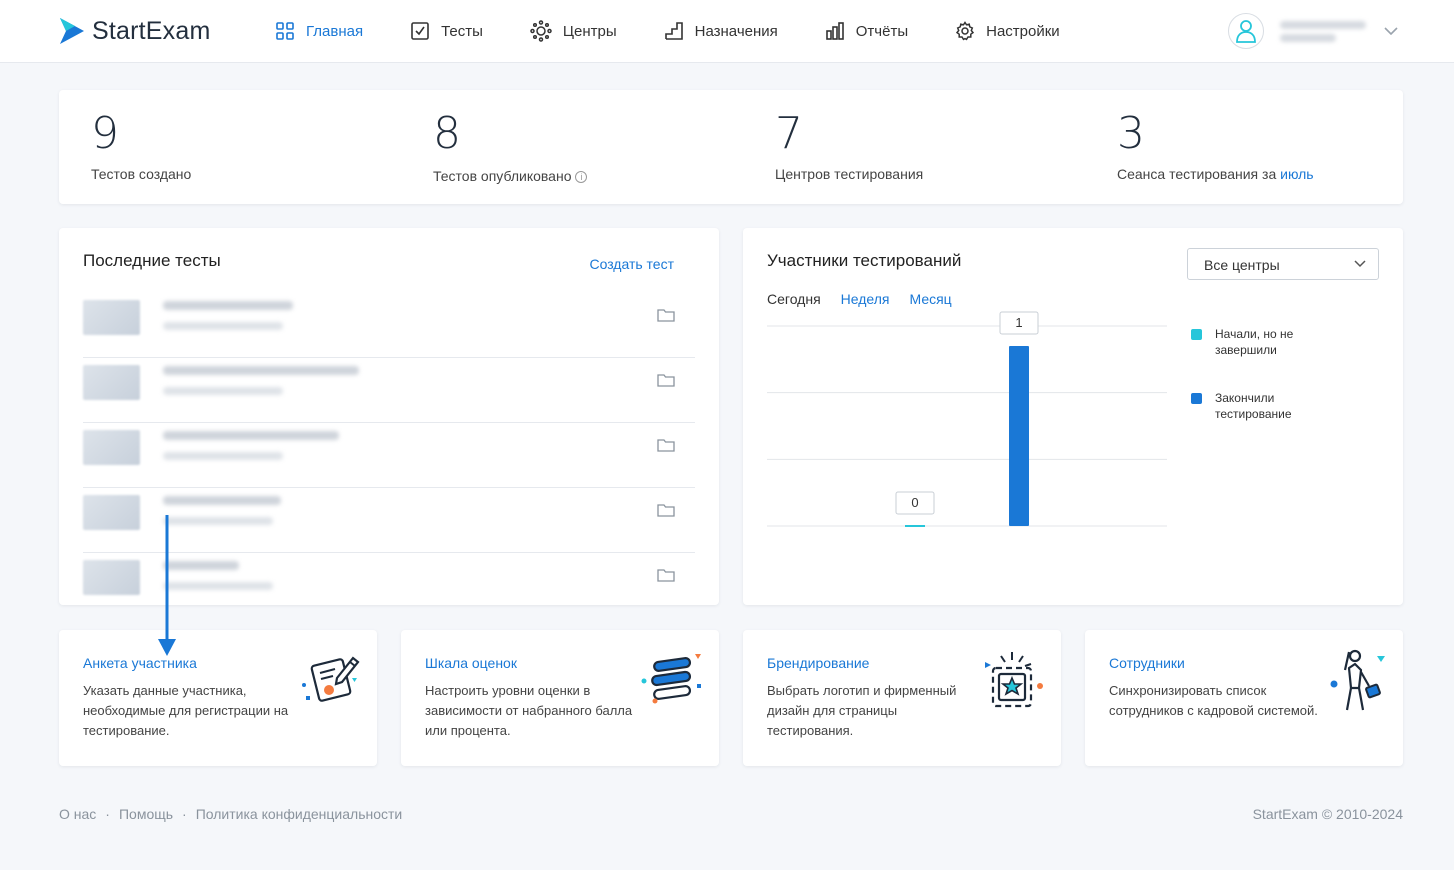  Describe the element at coordinates (589, 31) in the screenshot. I see `nav-label: Центры` at that location.